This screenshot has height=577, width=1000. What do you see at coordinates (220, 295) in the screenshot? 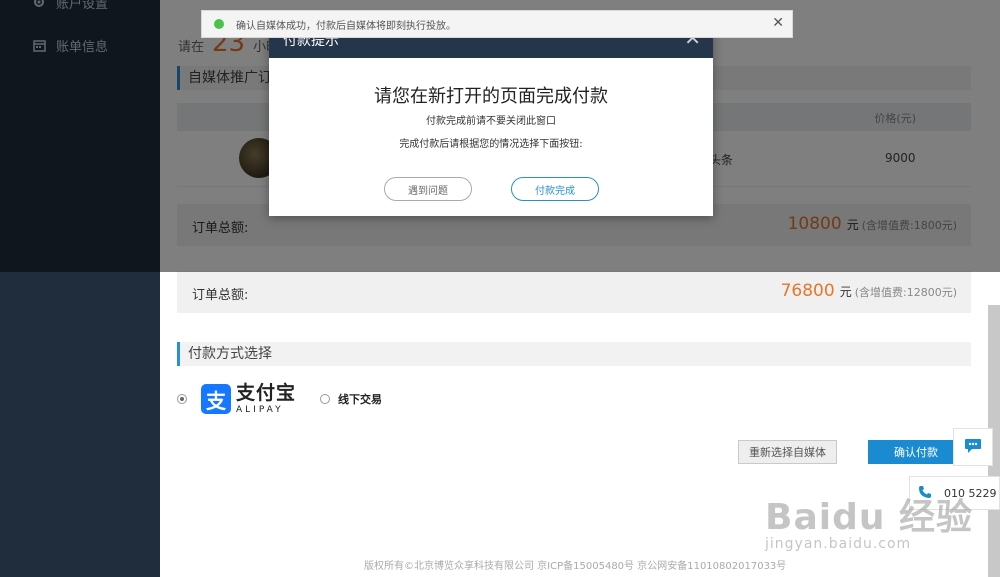
I see `order-total-label: 订单总额:` at bounding box center [220, 295].